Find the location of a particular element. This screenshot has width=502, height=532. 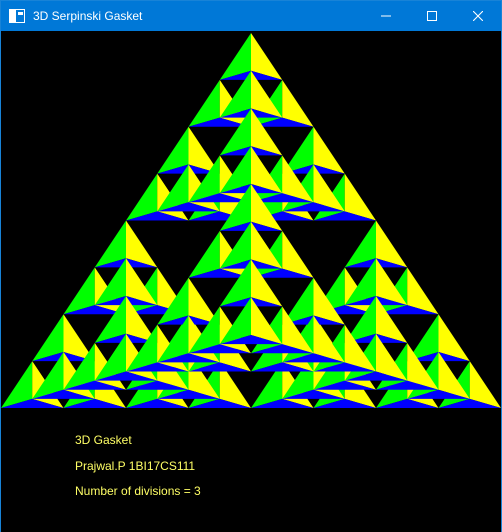

minimize-button is located at coordinates (386, 16).